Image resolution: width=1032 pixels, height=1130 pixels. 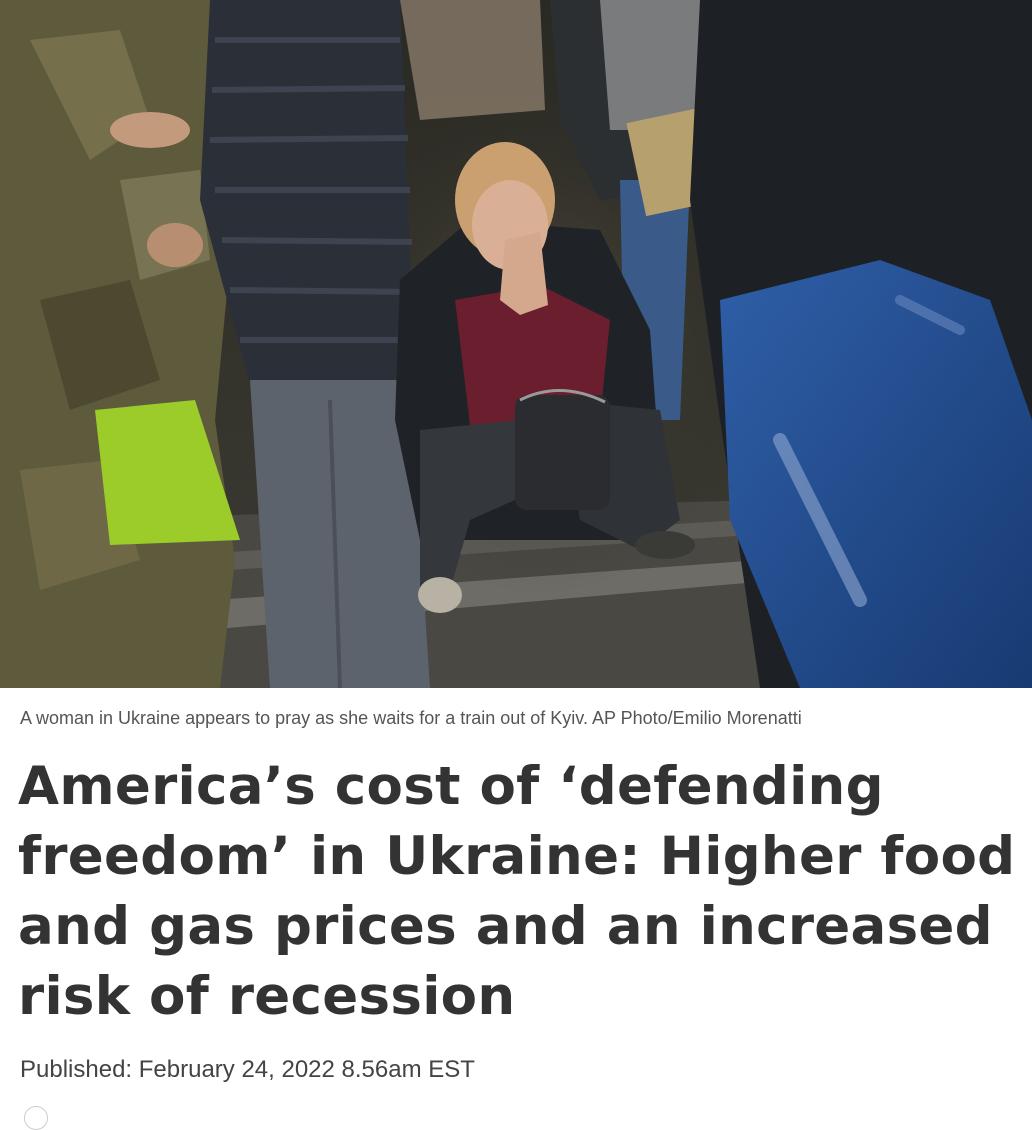 What do you see at coordinates (36, 1118) in the screenshot?
I see `author-avatar` at bounding box center [36, 1118].